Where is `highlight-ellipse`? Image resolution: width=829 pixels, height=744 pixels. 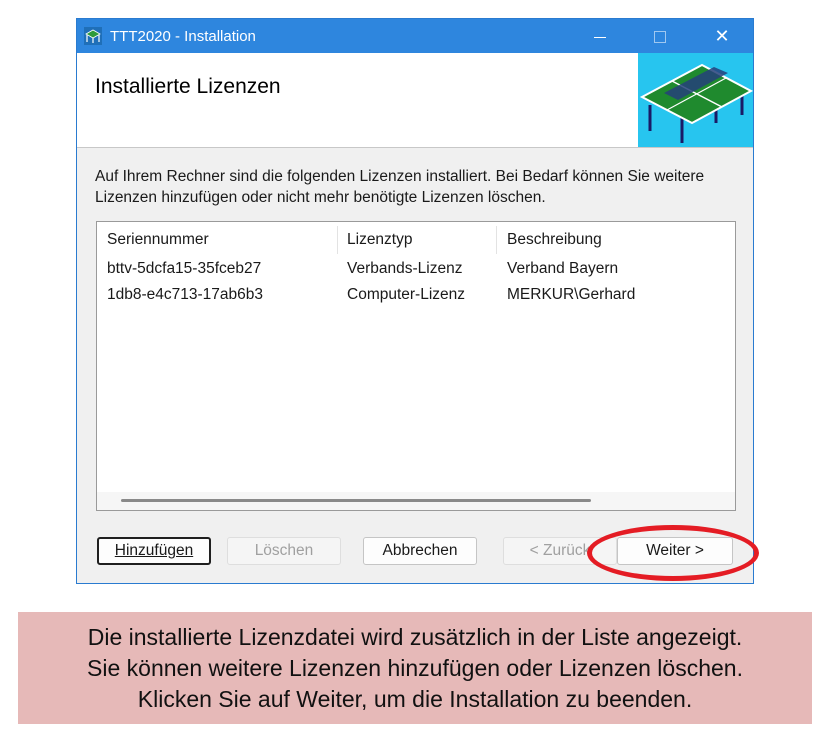
highlight-ellipse is located at coordinates (673, 553).